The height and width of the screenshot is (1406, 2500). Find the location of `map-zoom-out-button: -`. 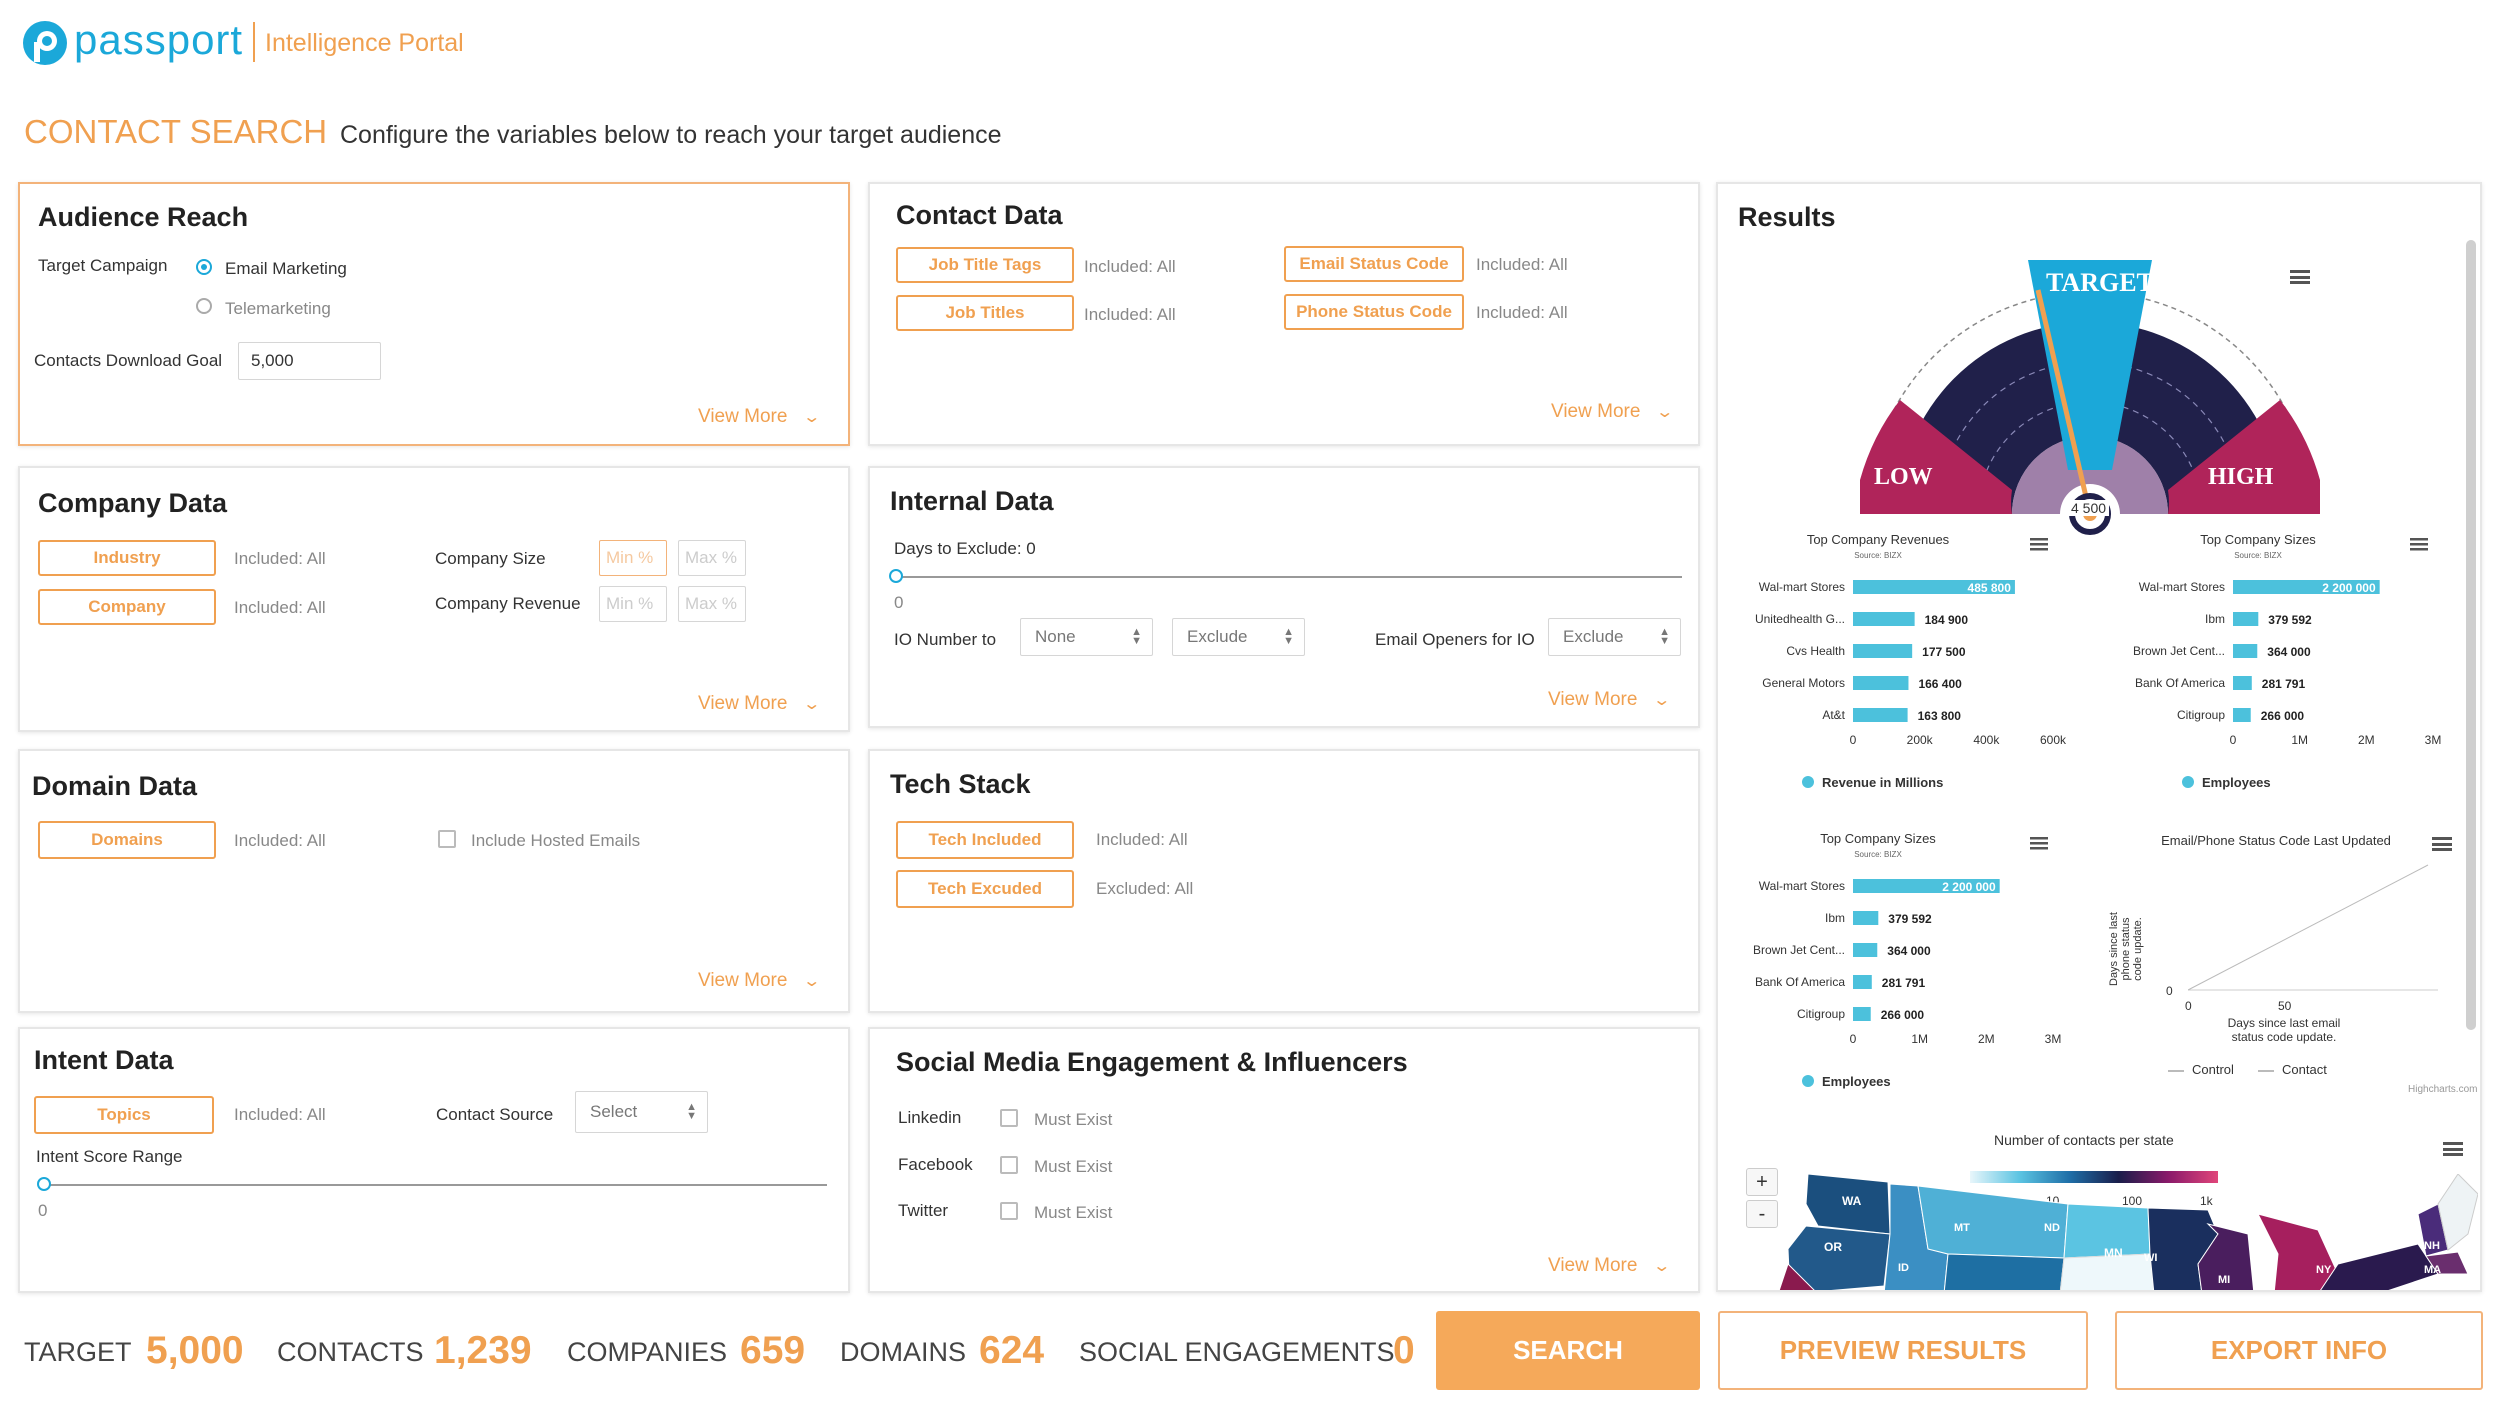

map-zoom-out-button: - is located at coordinates (1762, 1214).